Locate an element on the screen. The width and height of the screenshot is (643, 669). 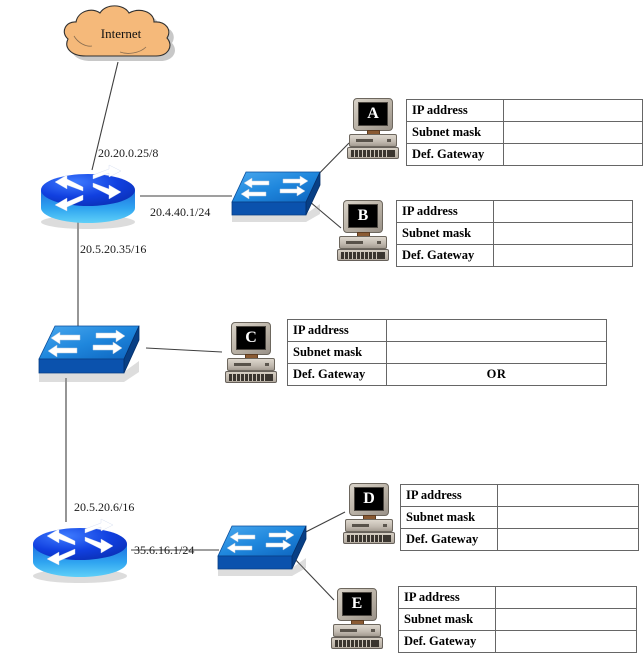
config-table-e: IP address Subnet mask Def. Gateway is located at coordinates (517, 619).